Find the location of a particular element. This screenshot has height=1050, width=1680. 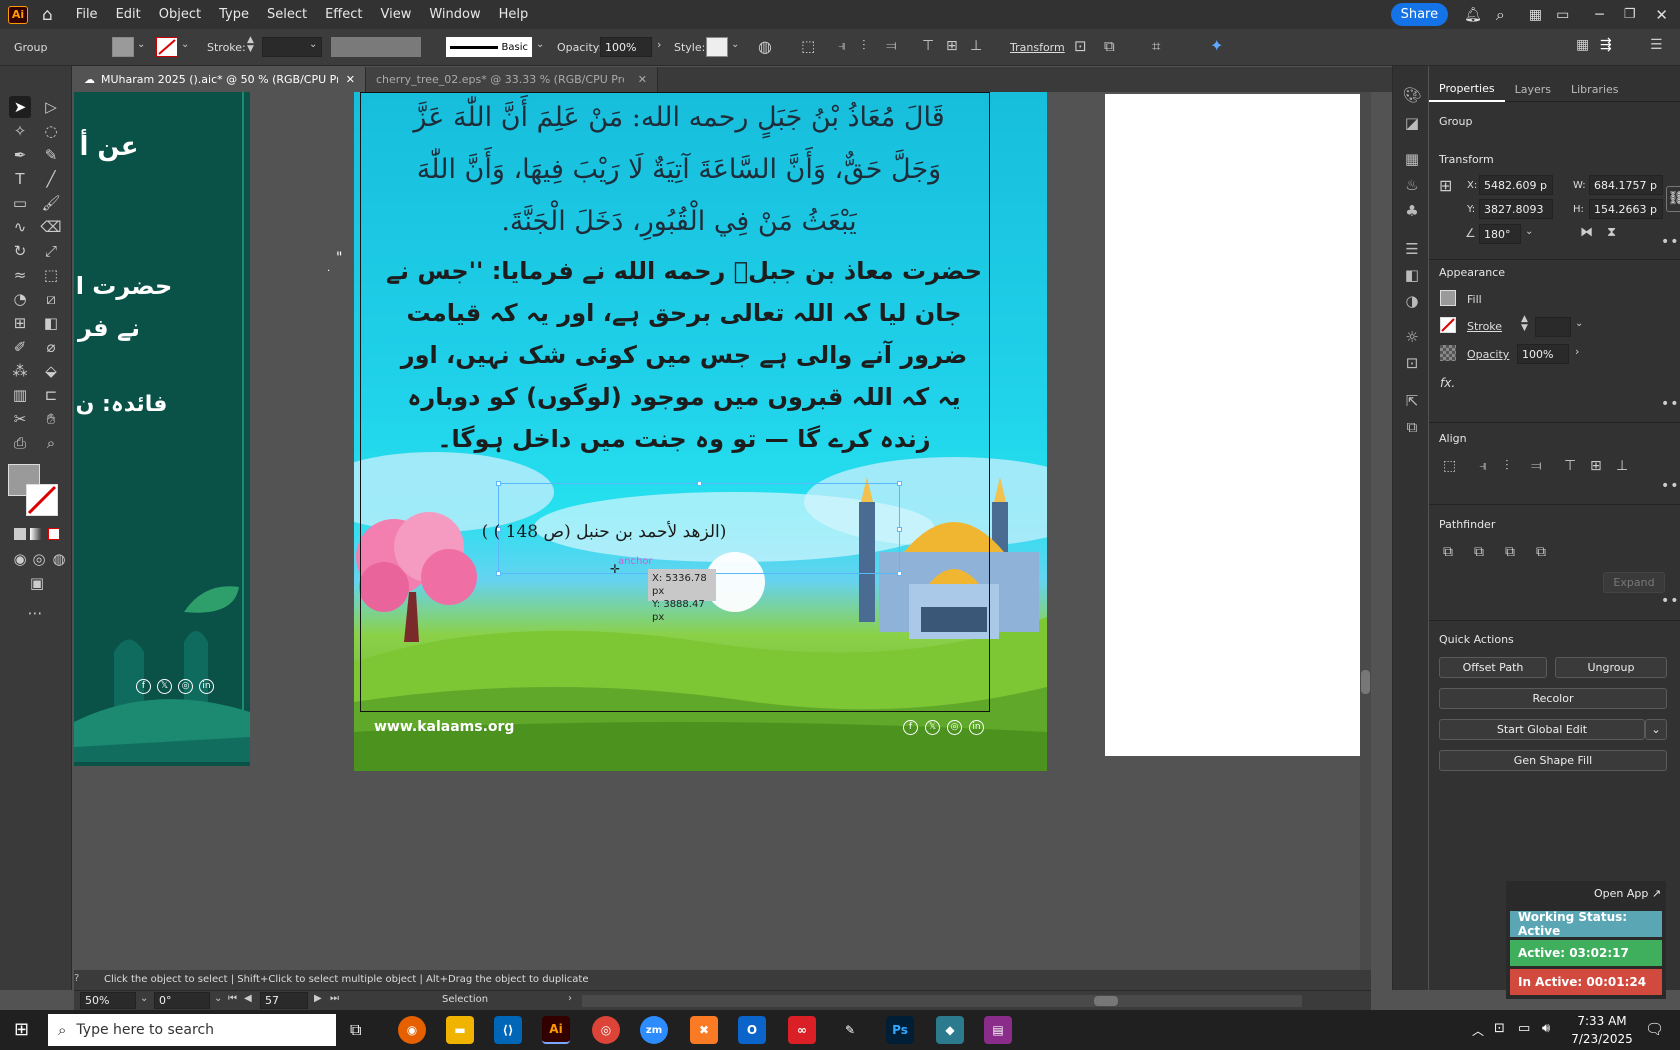

draw-behind-icon: ◎ is located at coordinates (39, 559).